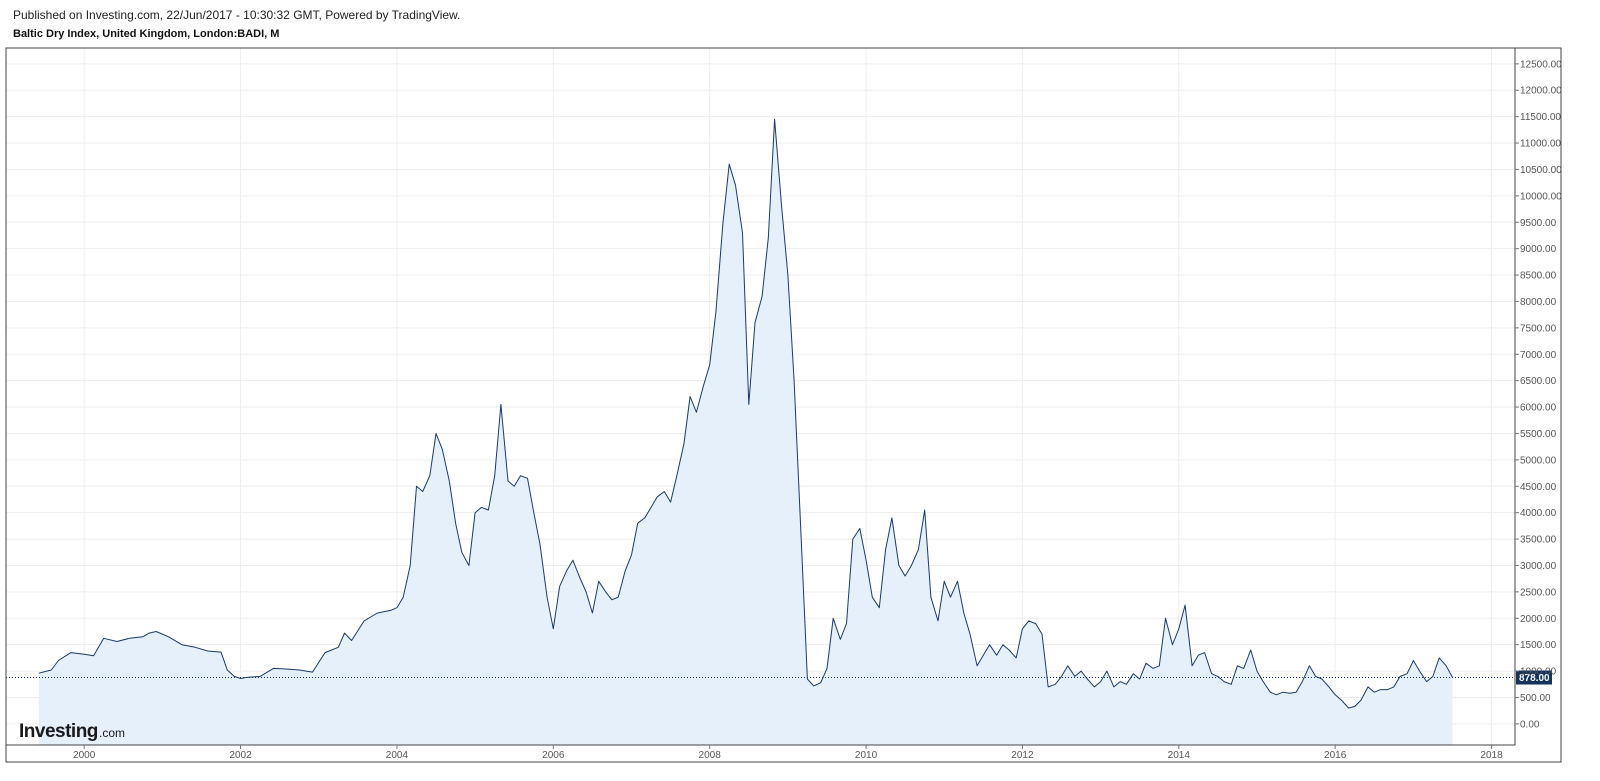 Image resolution: width=1600 pixels, height=781 pixels. I want to click on y-tick-label: 500.00, so click(1535, 698).